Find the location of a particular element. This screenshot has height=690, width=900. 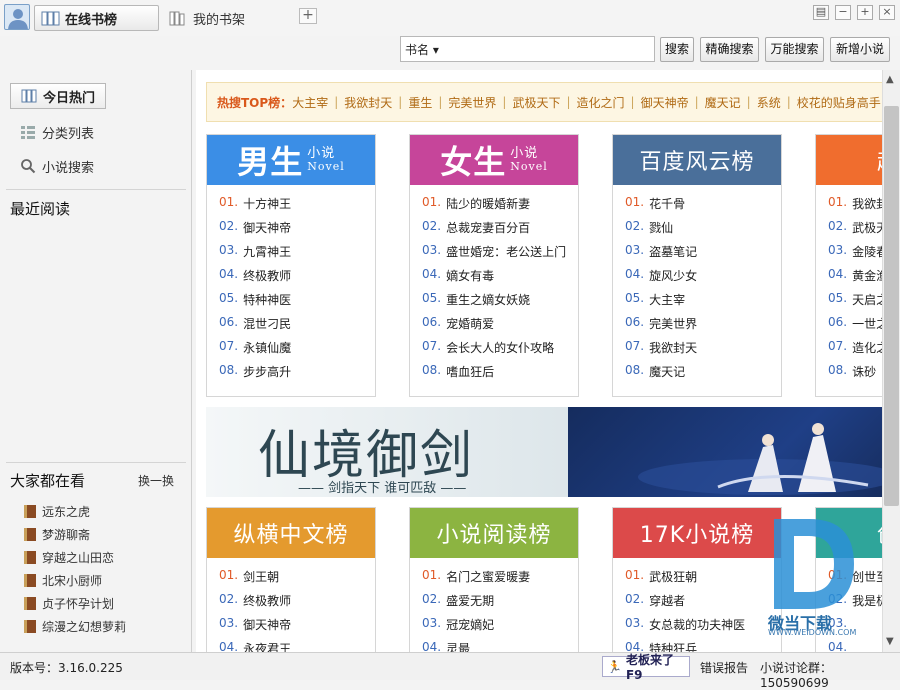

maximize-button: + is located at coordinates (865, 12).